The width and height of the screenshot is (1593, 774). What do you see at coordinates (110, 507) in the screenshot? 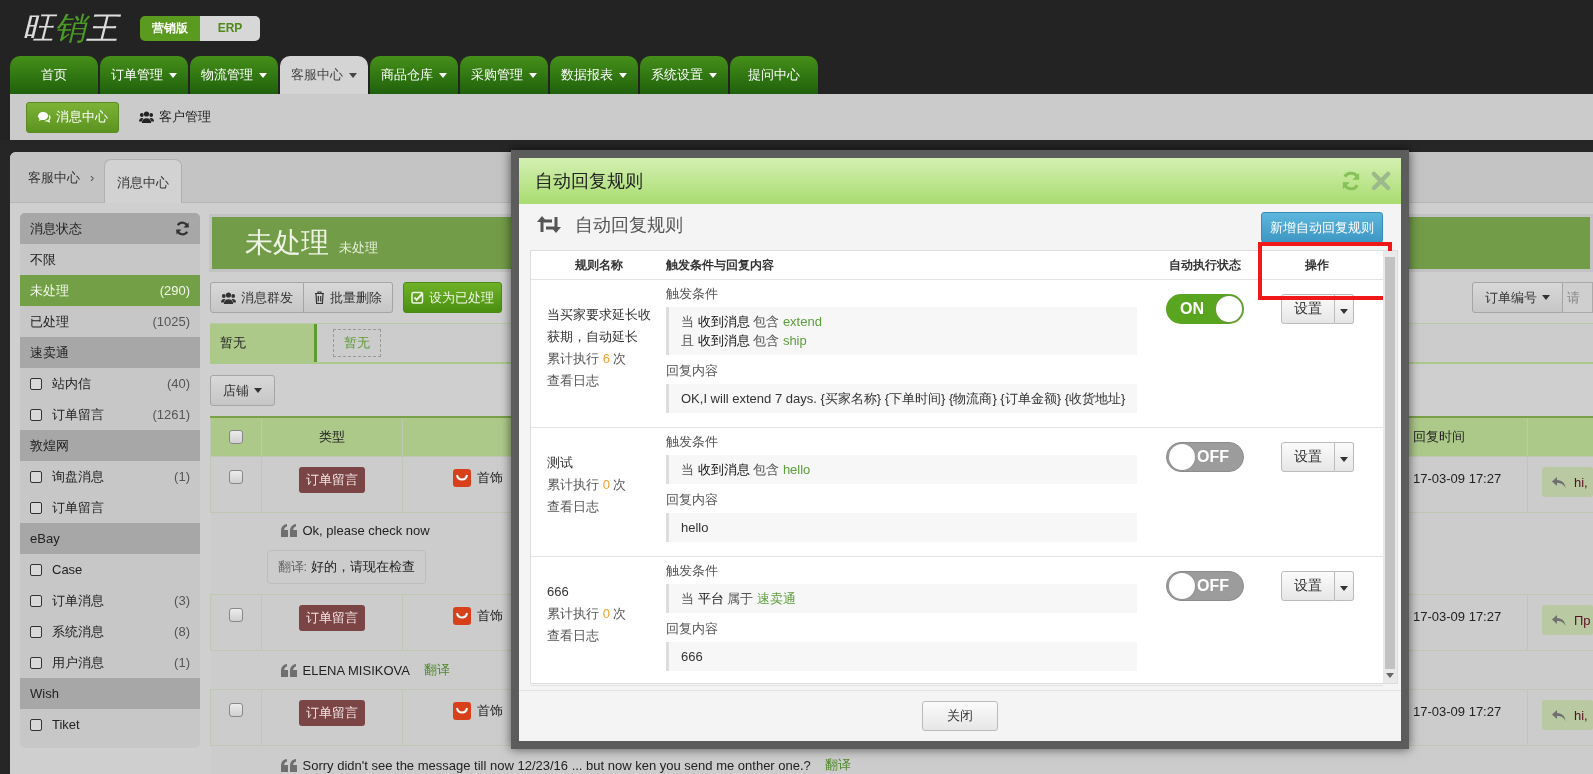
I see `sidebar-item: 订单留言` at bounding box center [110, 507].